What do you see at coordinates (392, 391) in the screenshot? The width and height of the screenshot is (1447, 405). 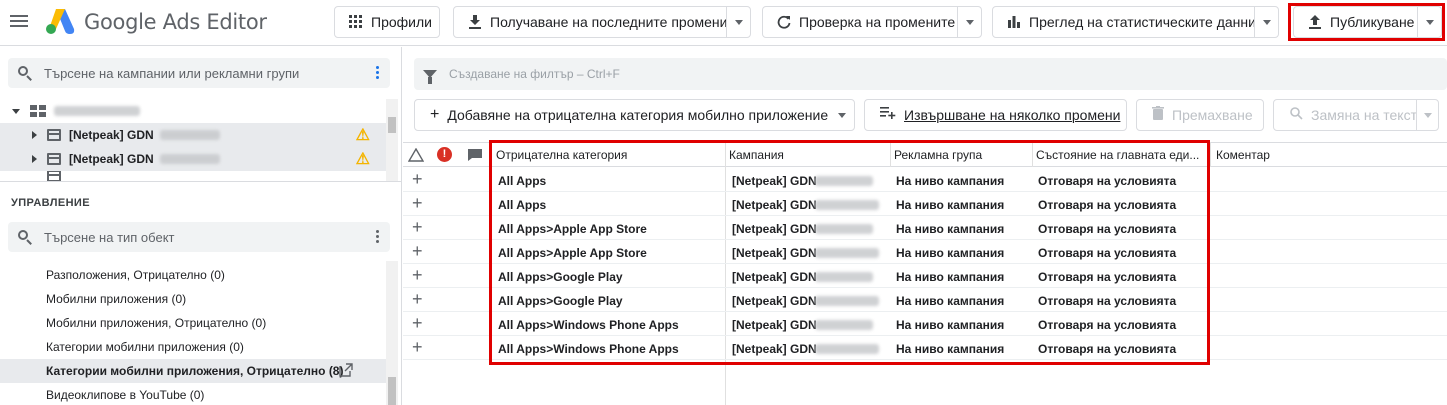 I see `types-scroll-thumb` at bounding box center [392, 391].